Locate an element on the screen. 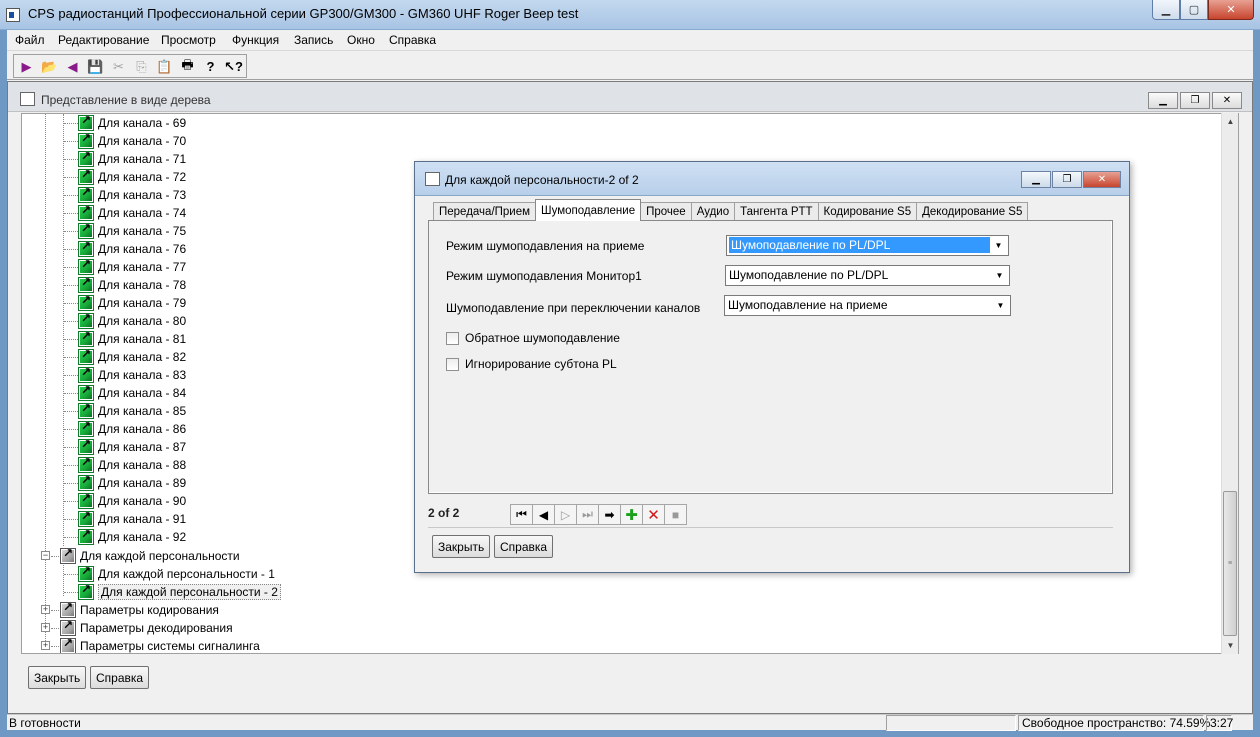  close-button: ✕ is located at coordinates (1231, 10).